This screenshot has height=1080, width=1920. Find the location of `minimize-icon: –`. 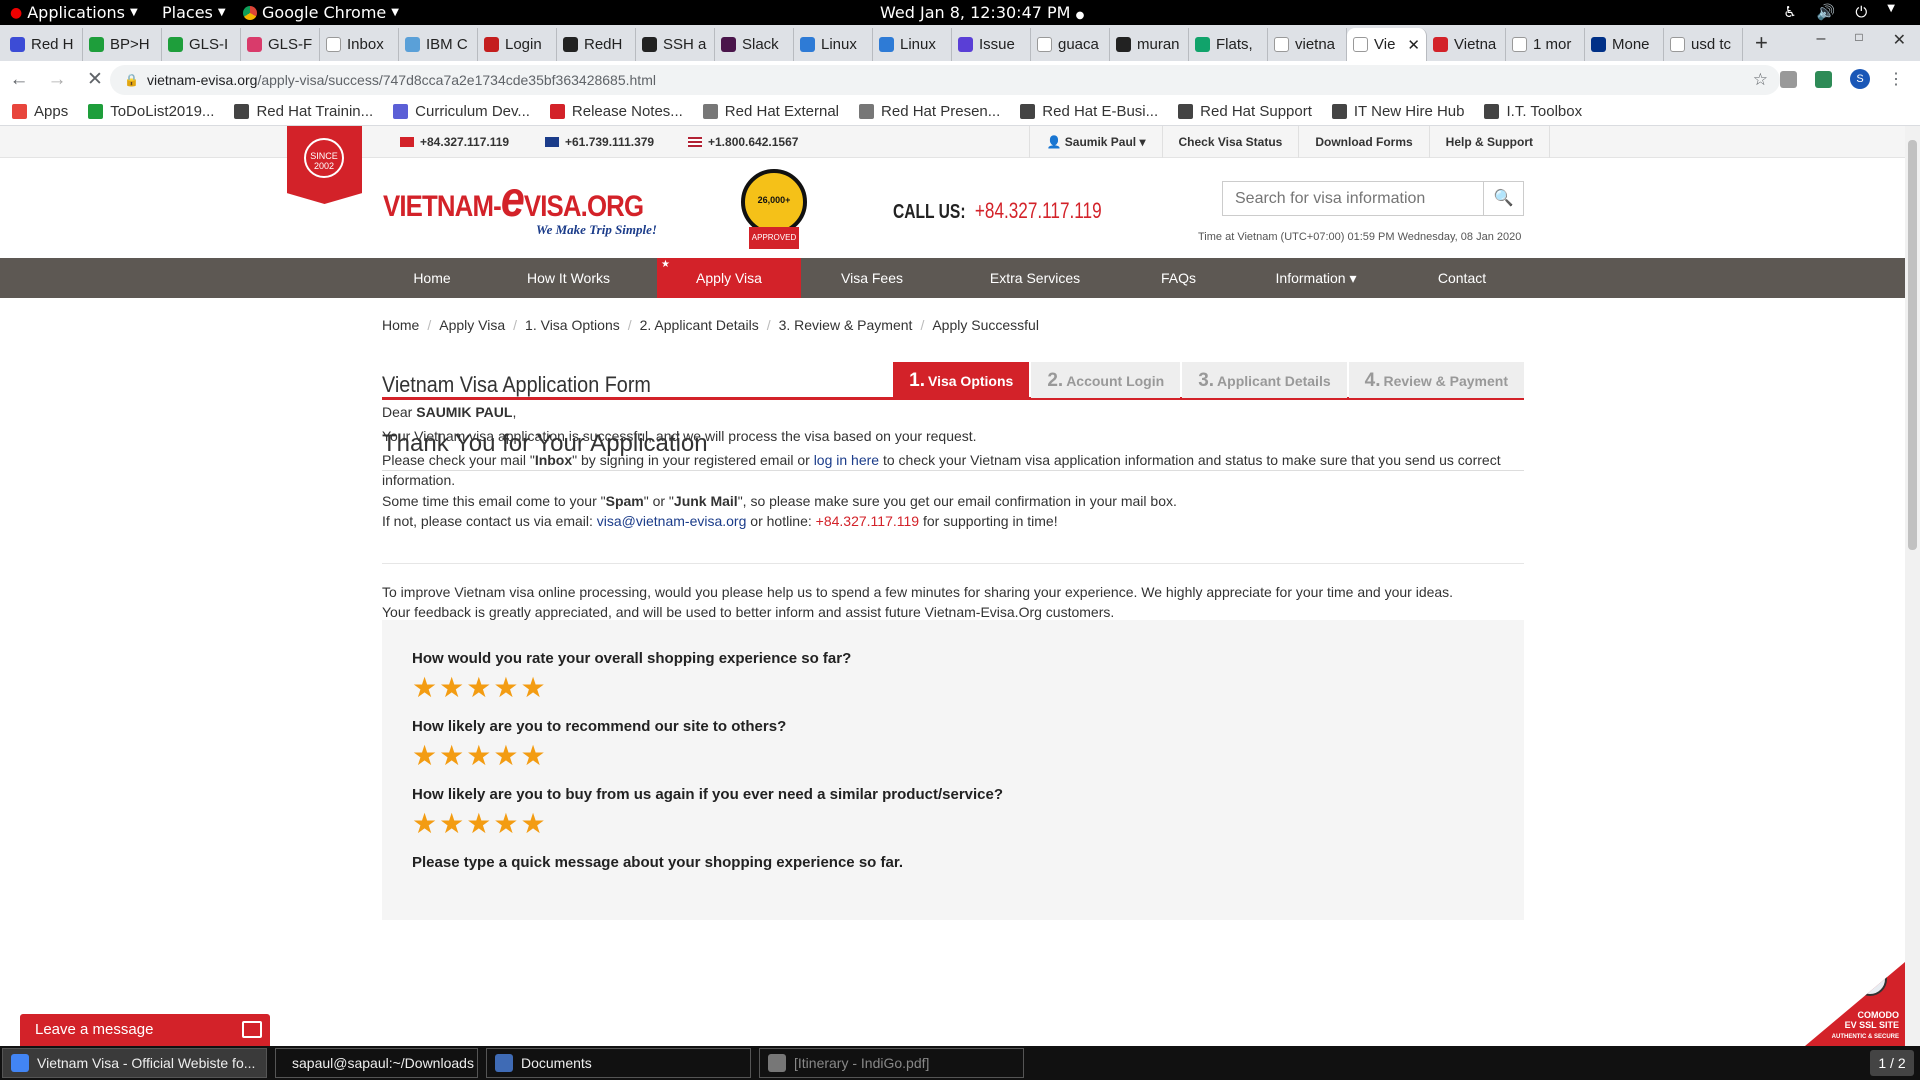

minimize-icon: – is located at coordinates (1820, 40).